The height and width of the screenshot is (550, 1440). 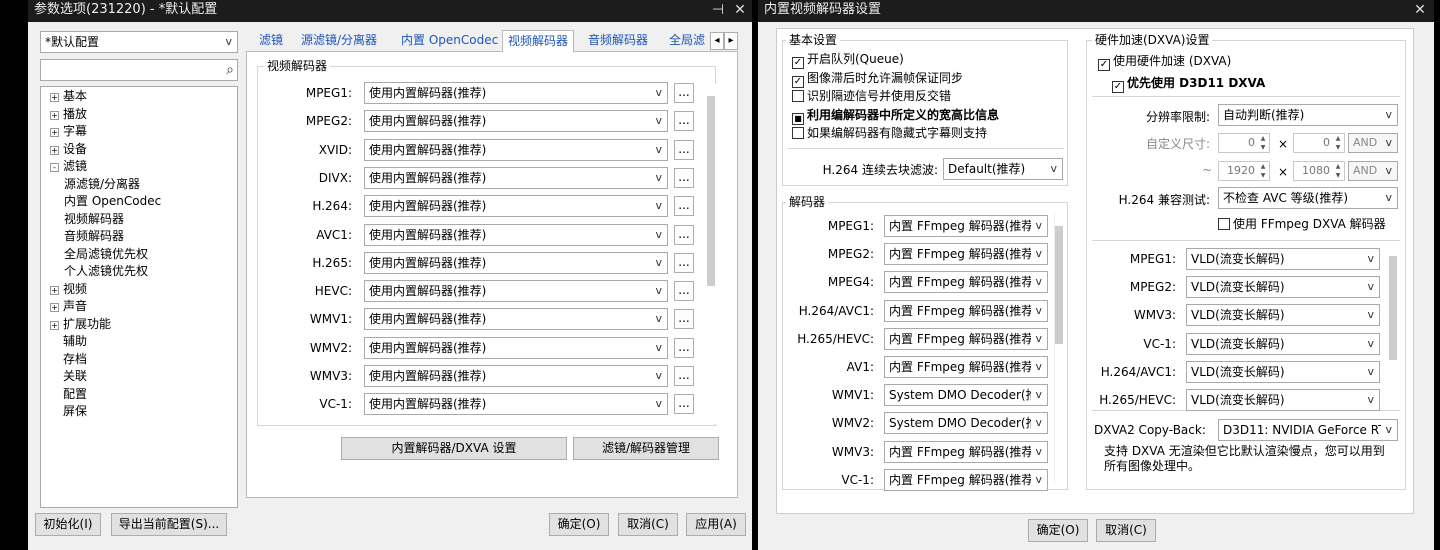 What do you see at coordinates (1244, 171) in the screenshot?
I see `custom-width-max: 1920 ▲ ▼` at bounding box center [1244, 171].